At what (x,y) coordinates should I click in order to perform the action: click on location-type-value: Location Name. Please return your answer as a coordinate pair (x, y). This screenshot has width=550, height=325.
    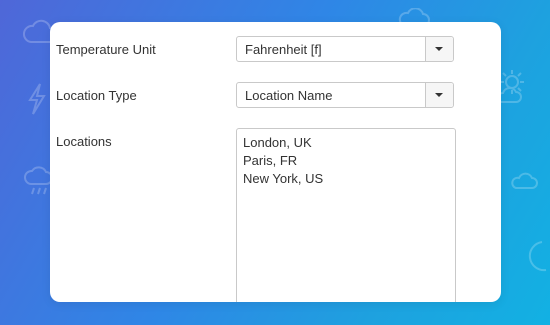
    Looking at the image, I should click on (289, 95).